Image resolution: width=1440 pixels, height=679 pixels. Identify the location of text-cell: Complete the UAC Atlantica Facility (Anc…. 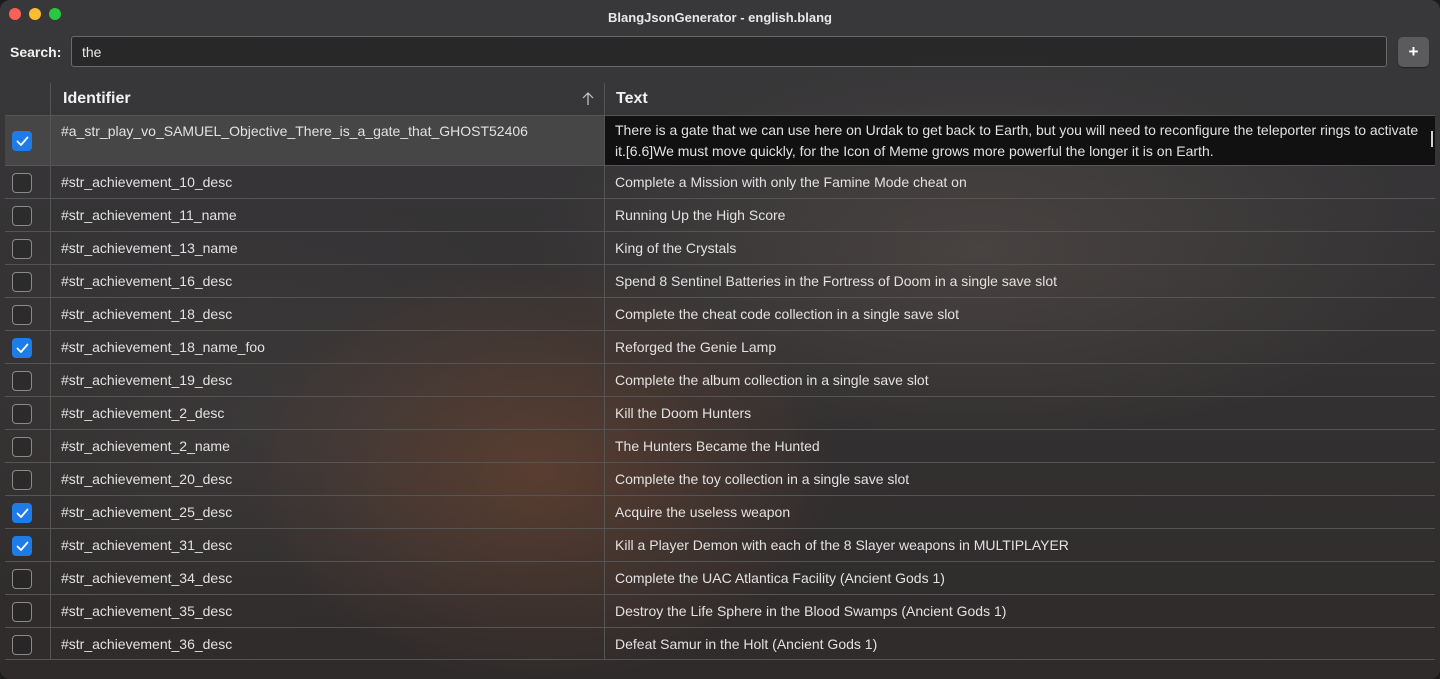
(1019, 578).